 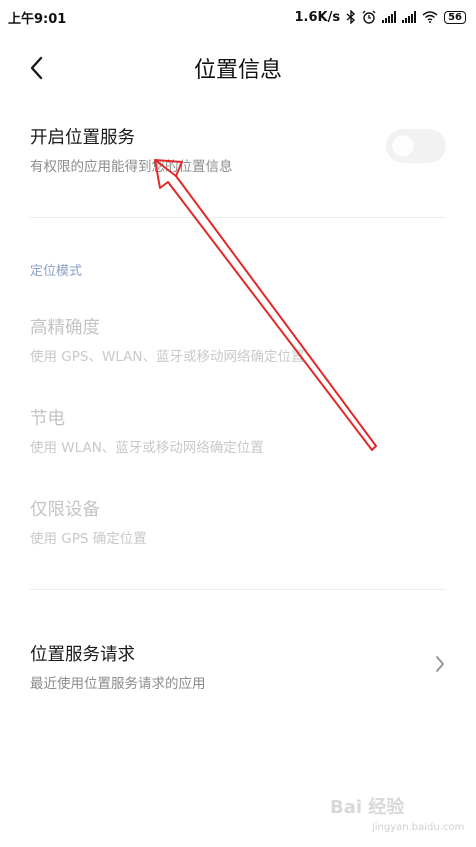 What do you see at coordinates (367, 807) in the screenshot?
I see `watermark: Bai 经验` at bounding box center [367, 807].